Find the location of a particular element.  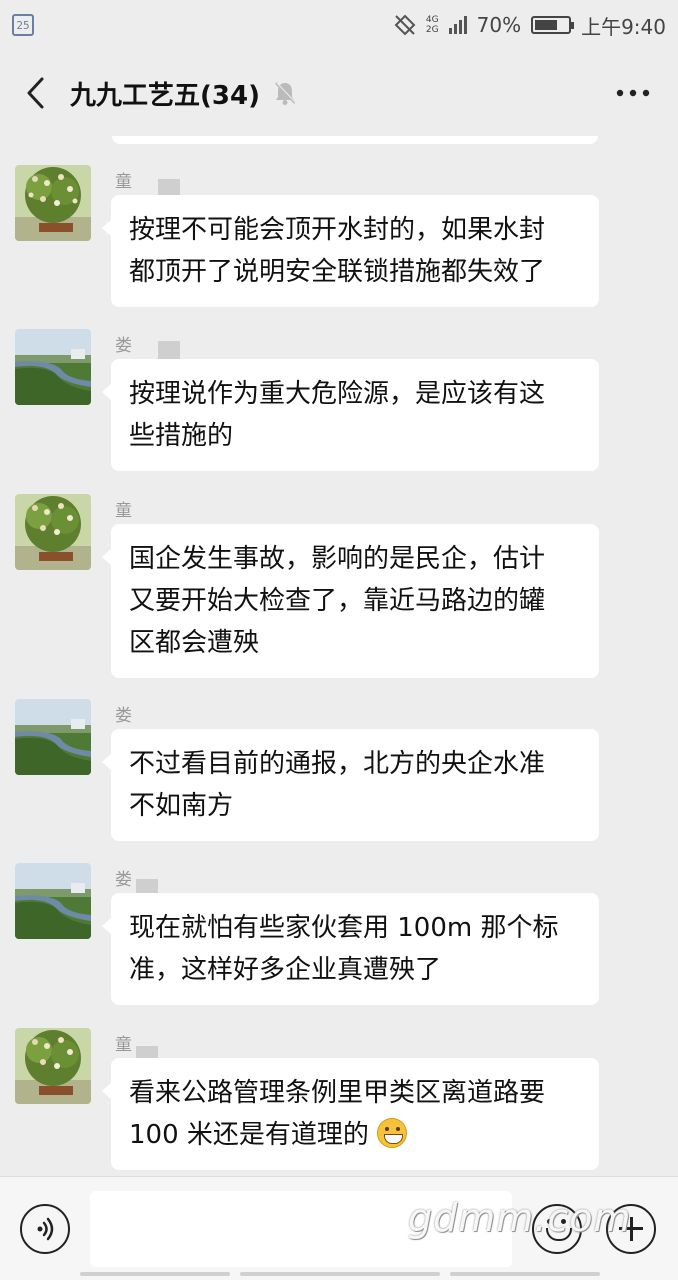

voice-input-button is located at coordinates (45, 1229).